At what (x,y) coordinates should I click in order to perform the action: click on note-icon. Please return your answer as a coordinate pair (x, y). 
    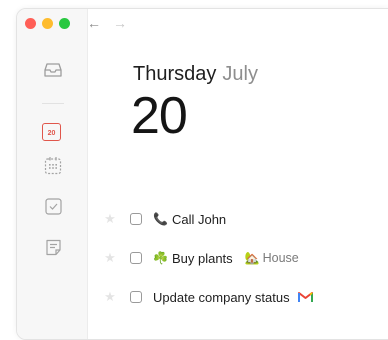
    Looking at the image, I should click on (53, 247).